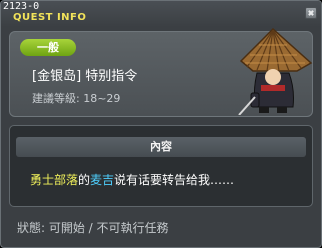  Describe the element at coordinates (50, 17) in the screenshot. I see `window-title: QUEST INFO` at that location.